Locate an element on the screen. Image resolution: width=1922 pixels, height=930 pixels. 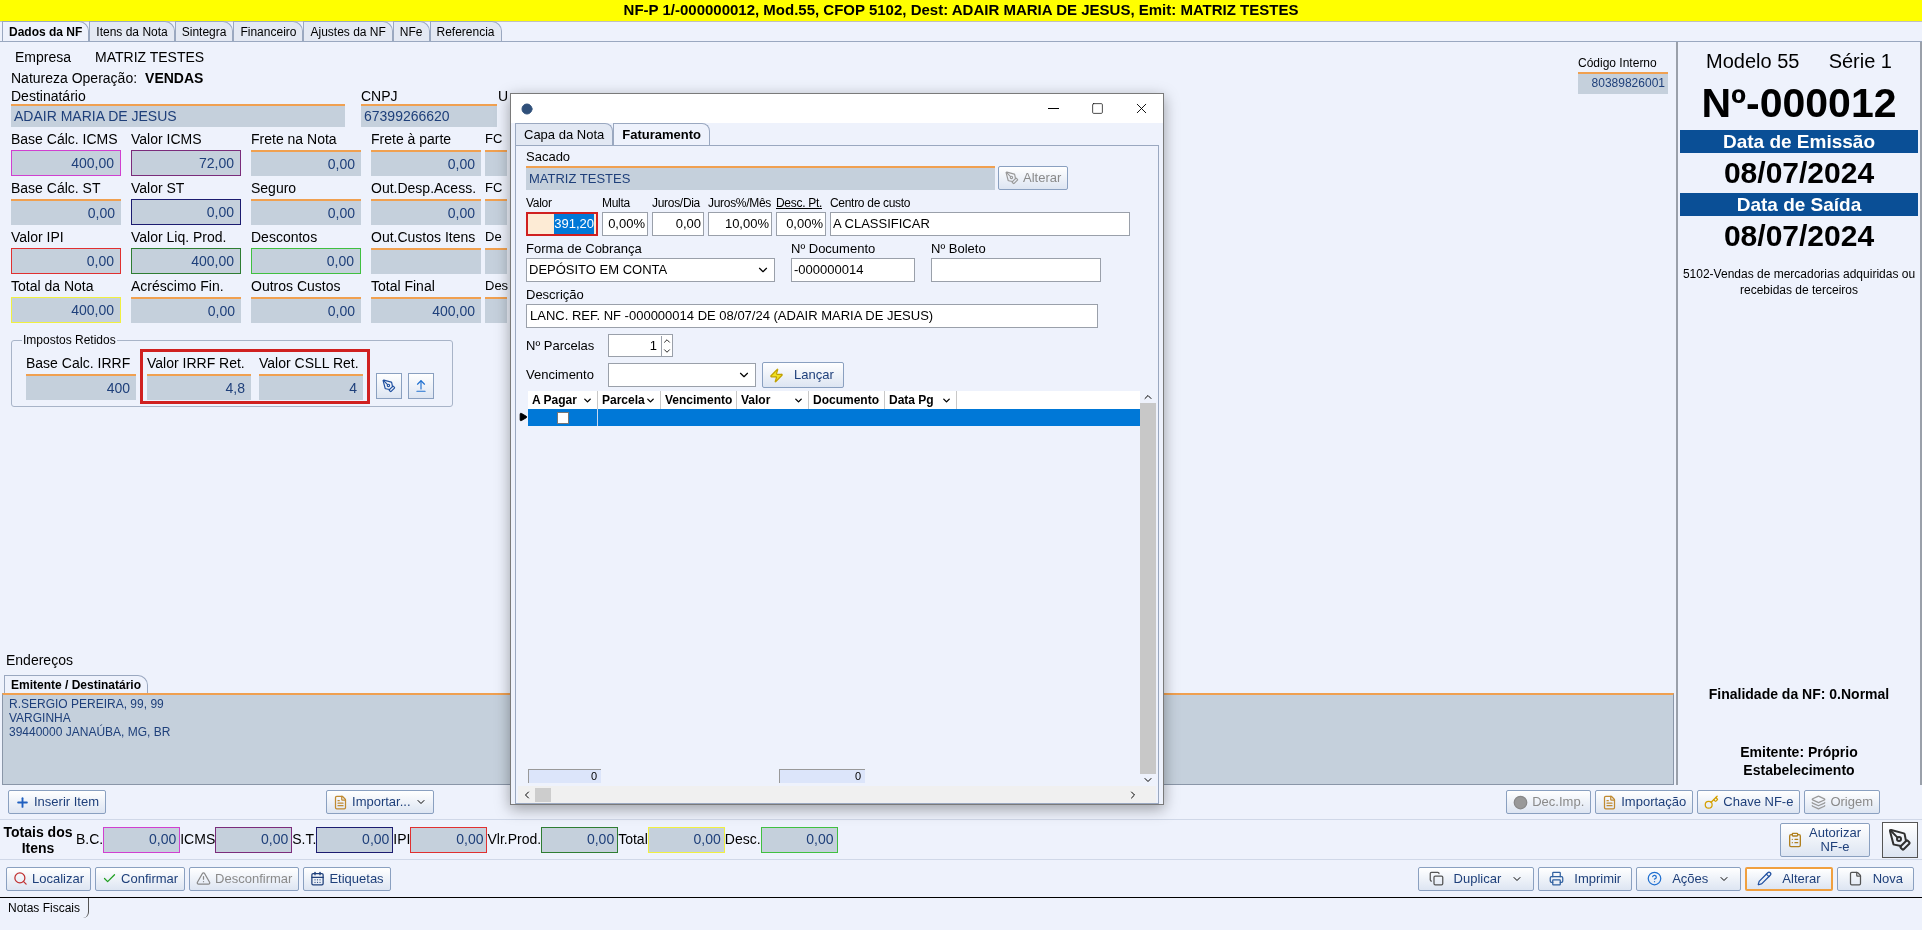
field-label: Valor is located at coordinates (539, 203).